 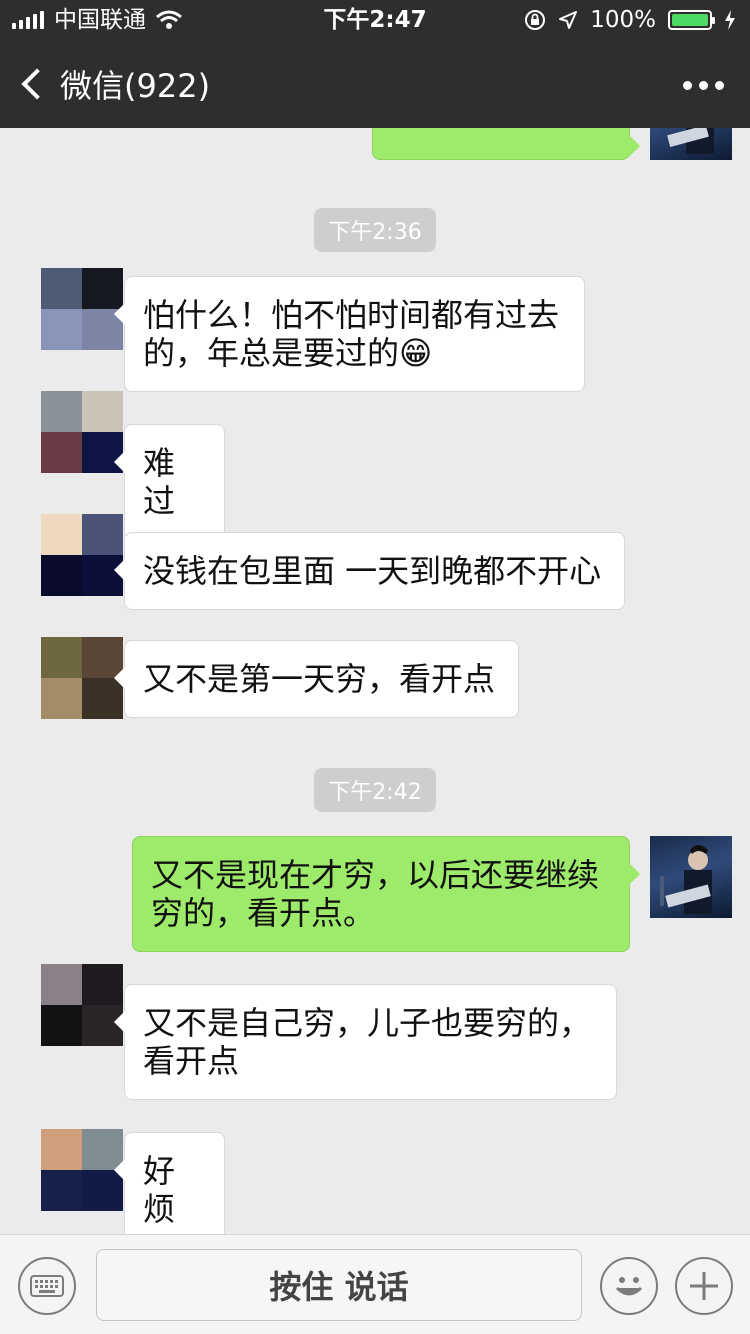 I want to click on status-bar: 中国联通 下午2:47 100%, so click(x=375, y=20).